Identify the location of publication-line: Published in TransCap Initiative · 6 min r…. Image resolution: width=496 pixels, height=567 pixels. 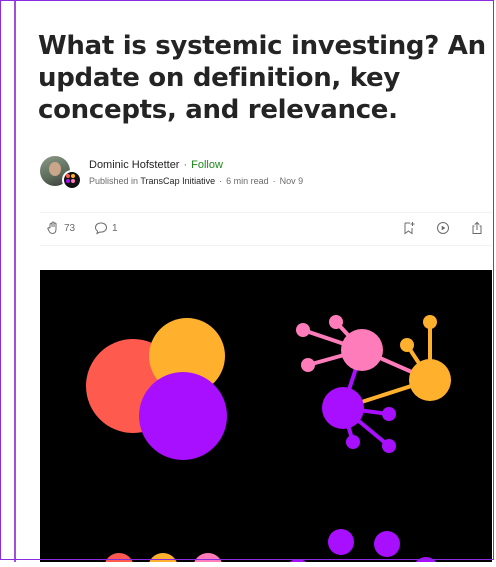
(196, 181).